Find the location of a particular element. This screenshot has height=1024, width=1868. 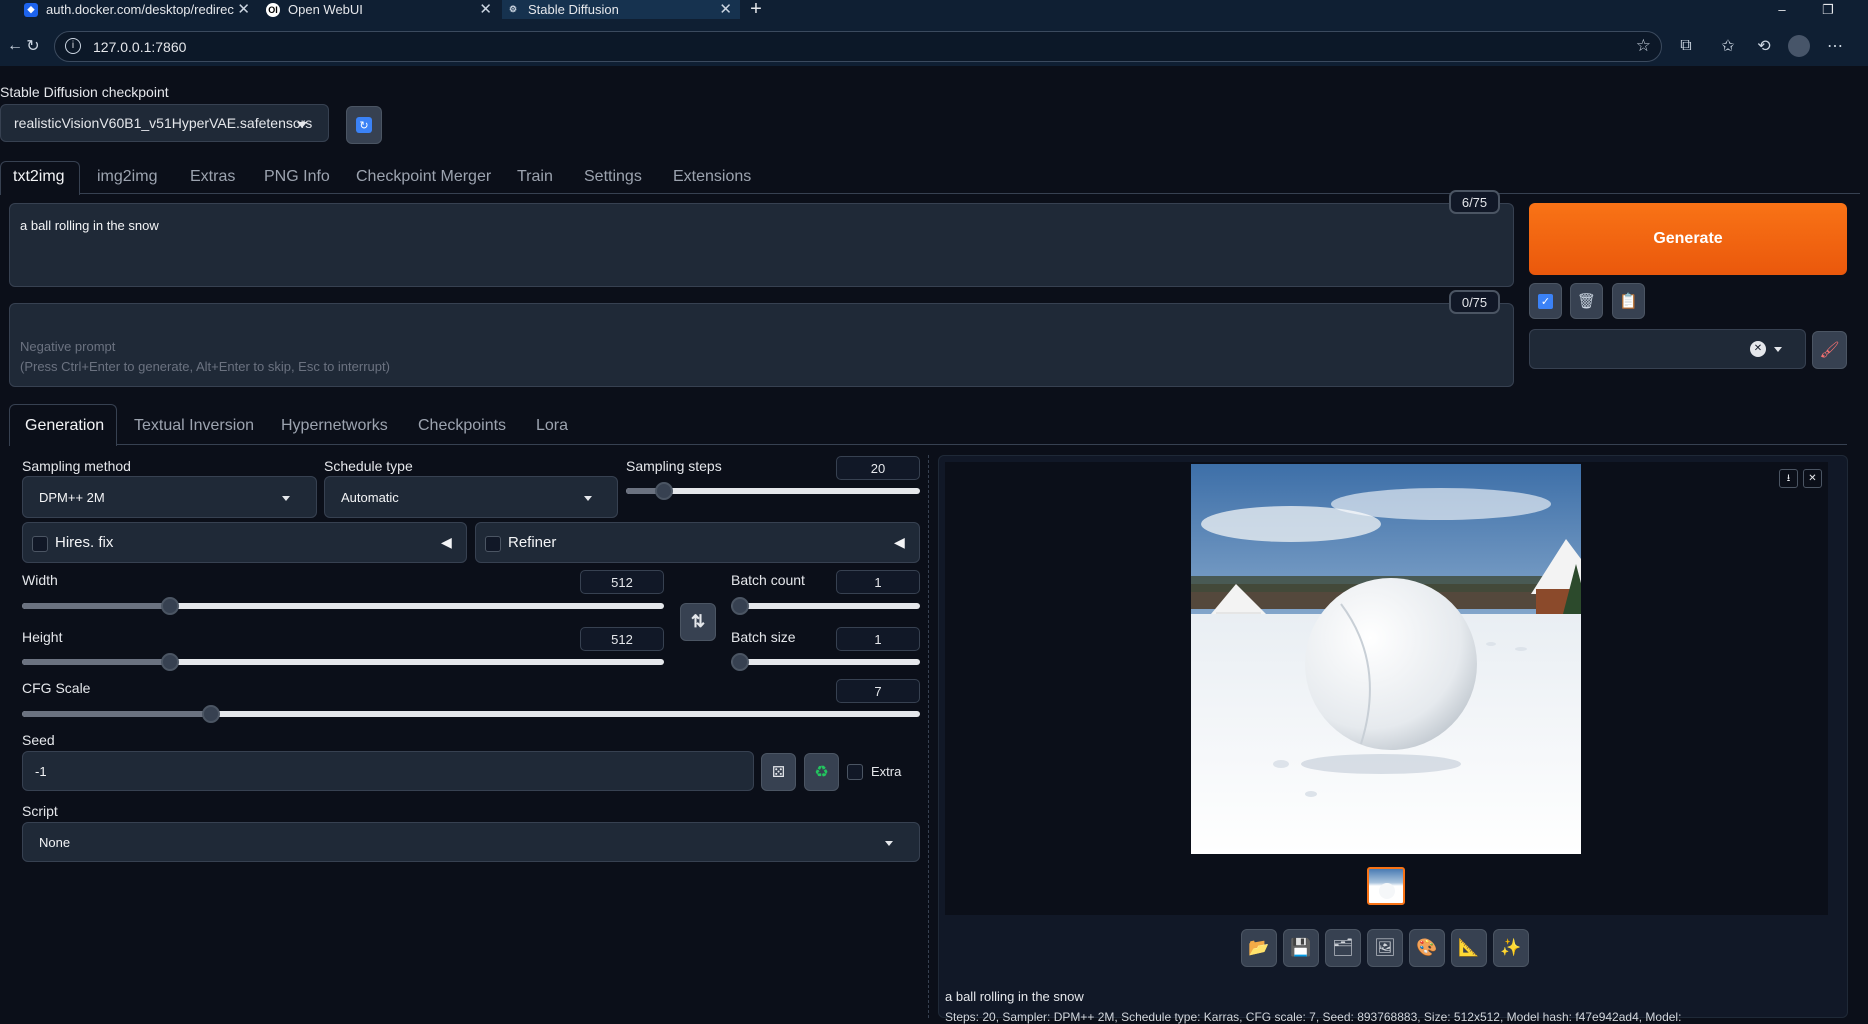

paste-params-button: 📋 is located at coordinates (1628, 301).